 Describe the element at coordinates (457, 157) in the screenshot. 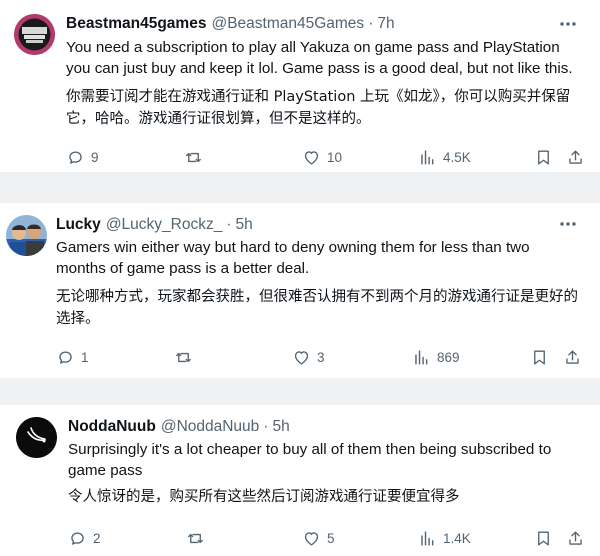

I see `view-count: 4.5K` at that location.